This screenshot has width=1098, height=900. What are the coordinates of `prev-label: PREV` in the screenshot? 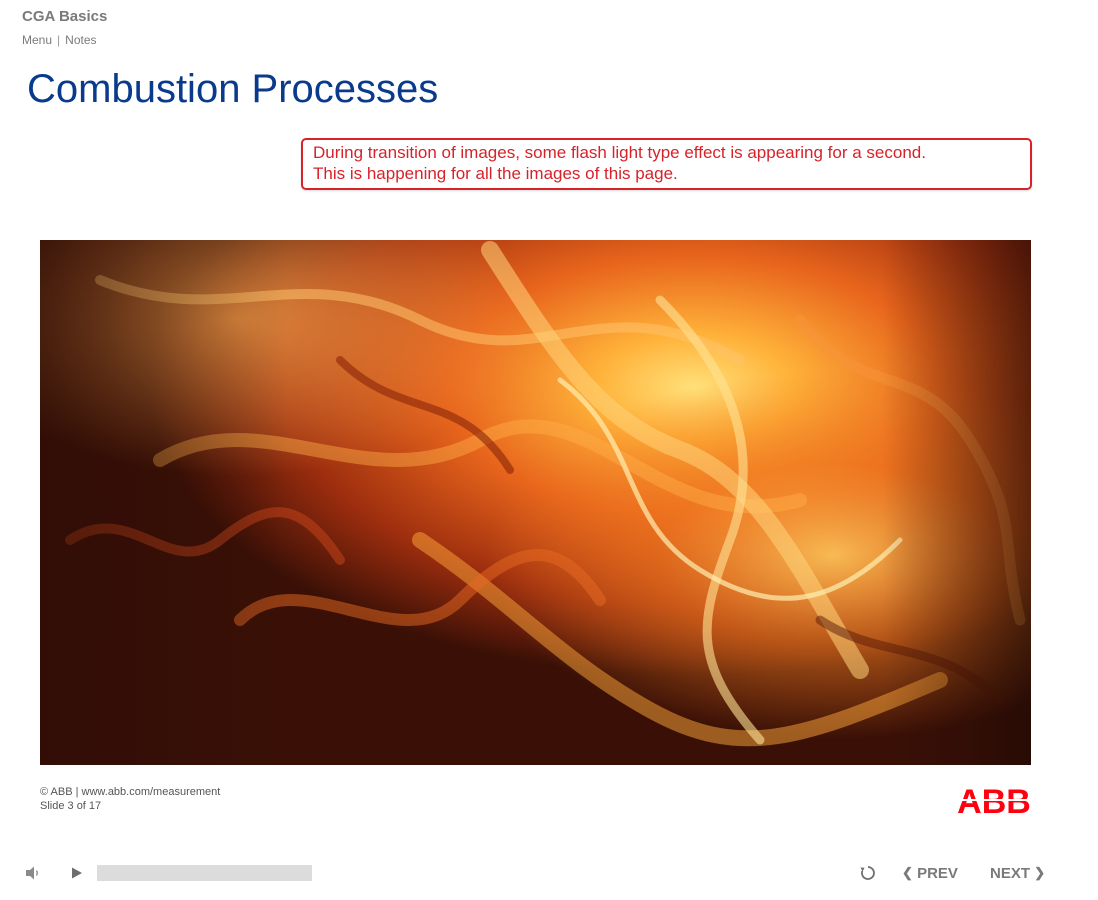 It's located at (937, 873).